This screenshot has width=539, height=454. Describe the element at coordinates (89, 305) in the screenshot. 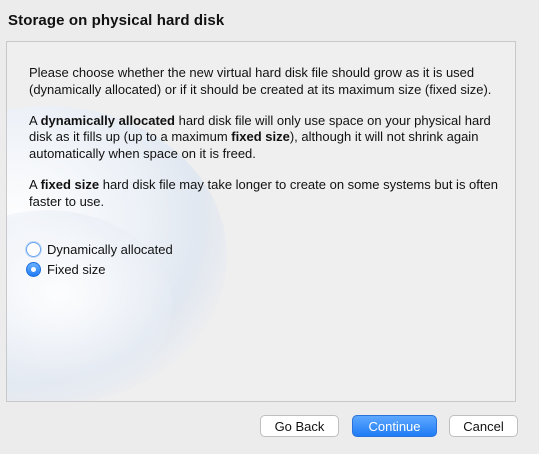

I see `disk-watermark-highlight` at that location.